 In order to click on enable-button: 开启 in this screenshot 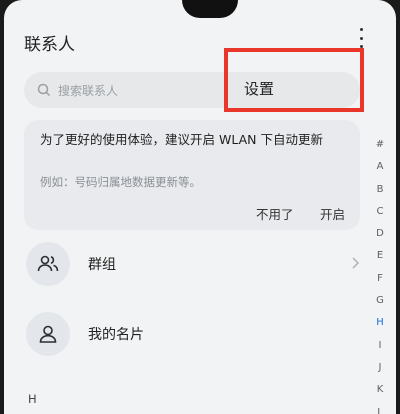, I will do `click(332, 213)`.